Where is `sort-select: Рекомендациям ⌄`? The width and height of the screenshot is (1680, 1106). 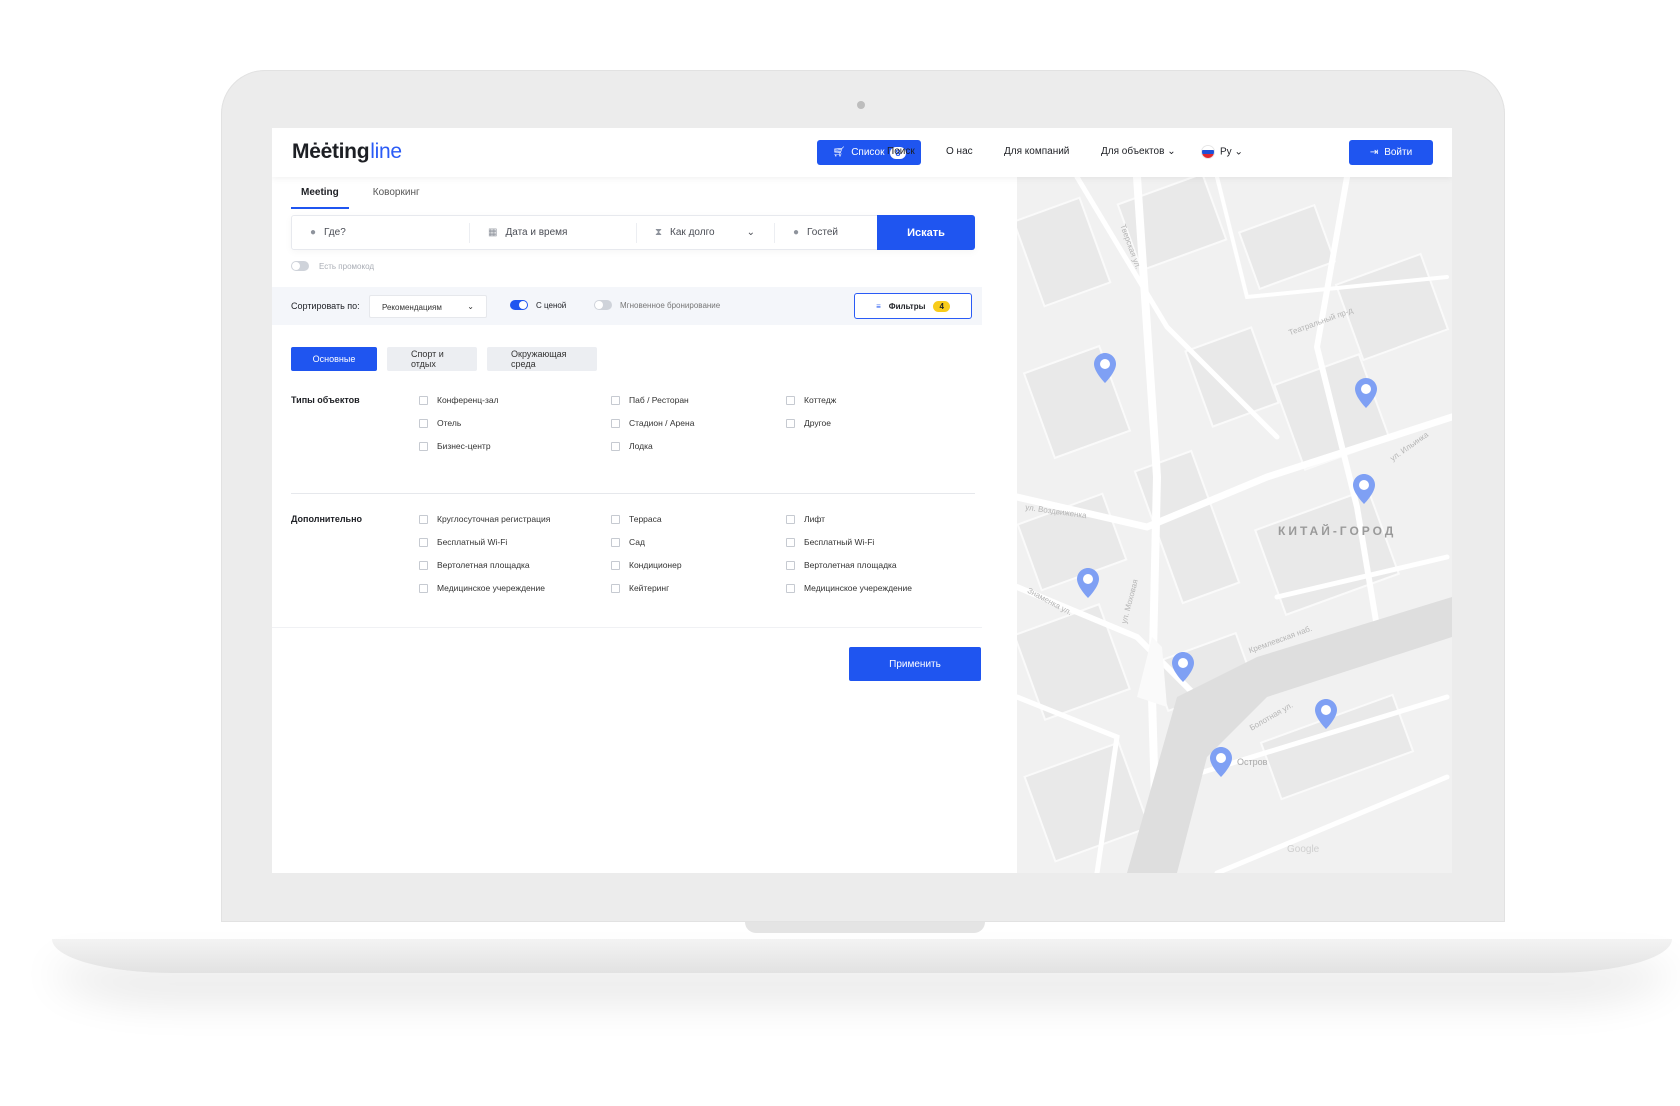 sort-select: Рекомендациям ⌄ is located at coordinates (428, 306).